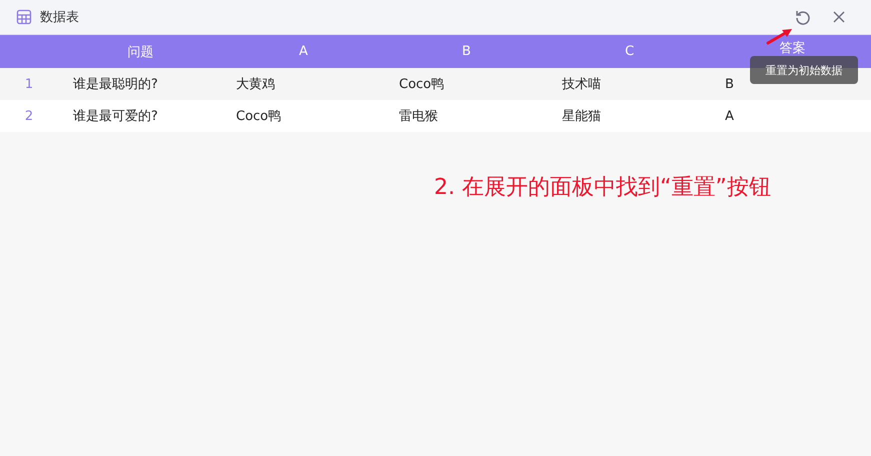 The image size is (871, 456). What do you see at coordinates (29, 85) in the screenshot?
I see `row-number: 1` at bounding box center [29, 85].